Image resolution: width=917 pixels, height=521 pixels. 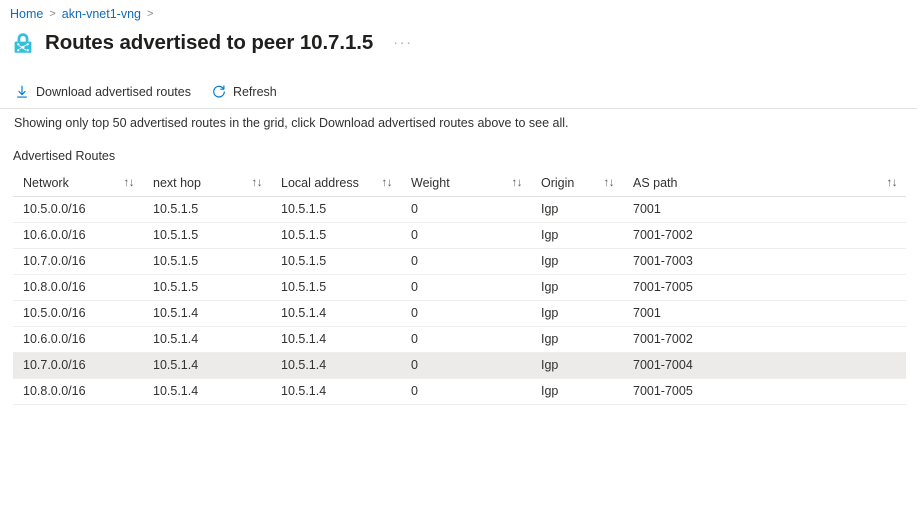 I want to click on breadcrumb-item-akn-vnet1-vng: akn-vnet1-vng, so click(x=101, y=14).